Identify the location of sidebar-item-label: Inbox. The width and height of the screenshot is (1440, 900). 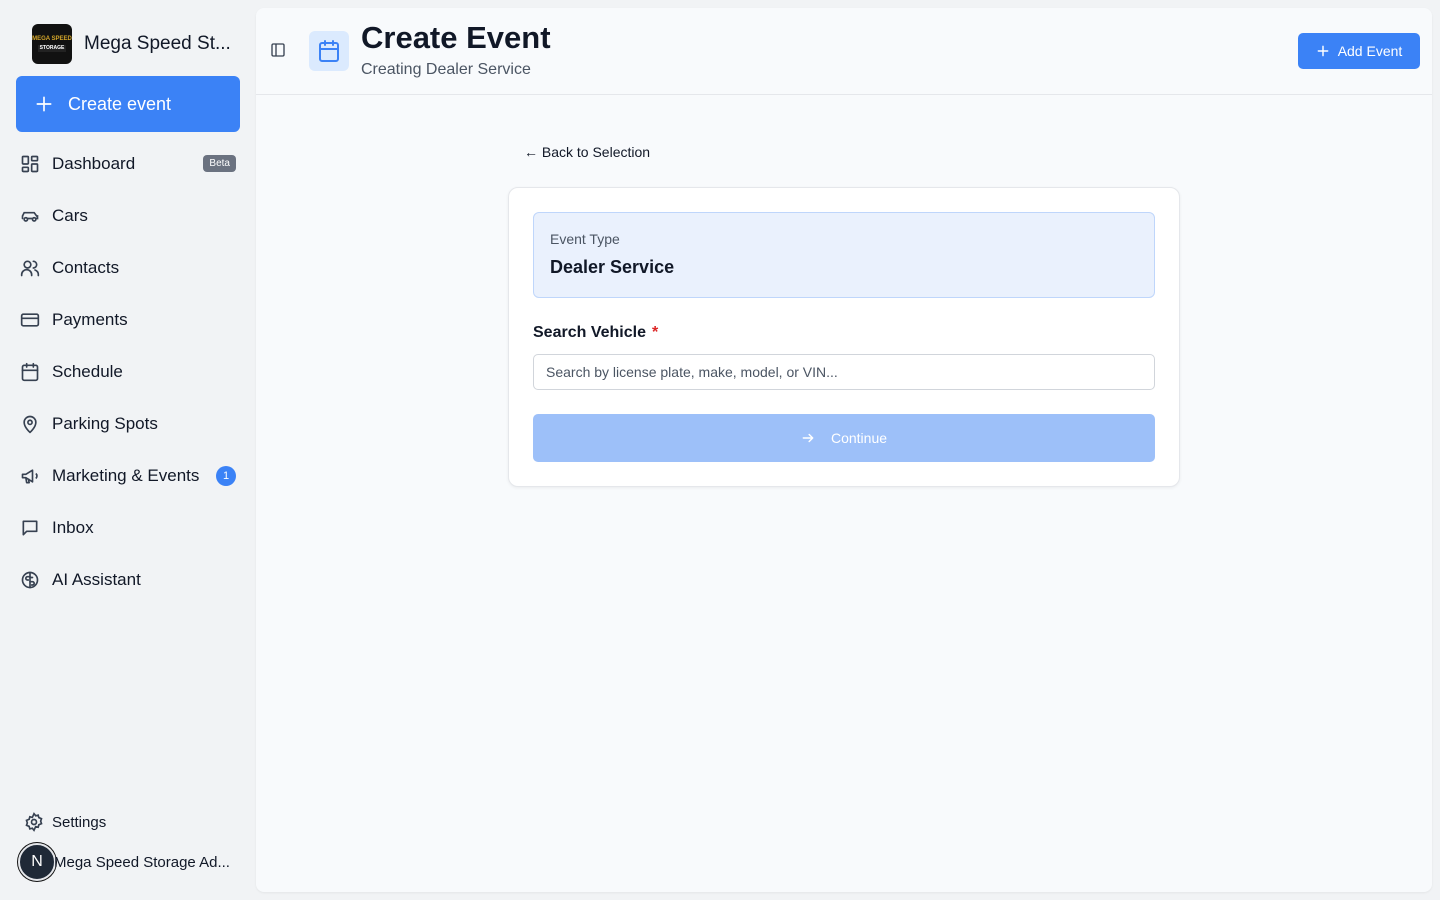
(73, 527).